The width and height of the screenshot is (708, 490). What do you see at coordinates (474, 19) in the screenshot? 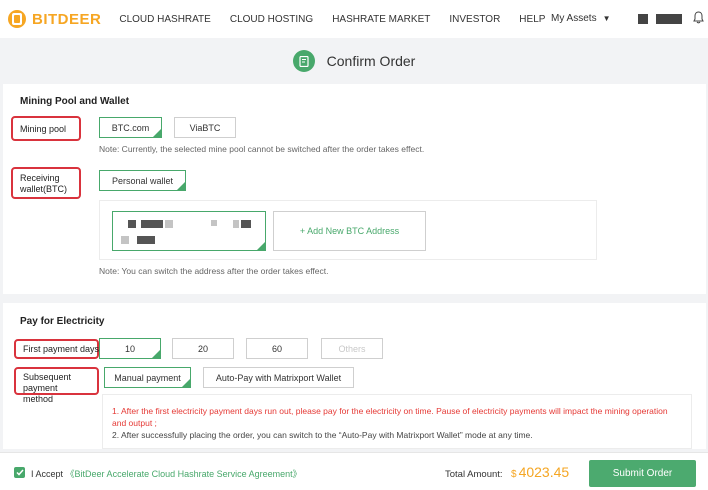
I see `nav-investor: INVESTOR` at bounding box center [474, 19].